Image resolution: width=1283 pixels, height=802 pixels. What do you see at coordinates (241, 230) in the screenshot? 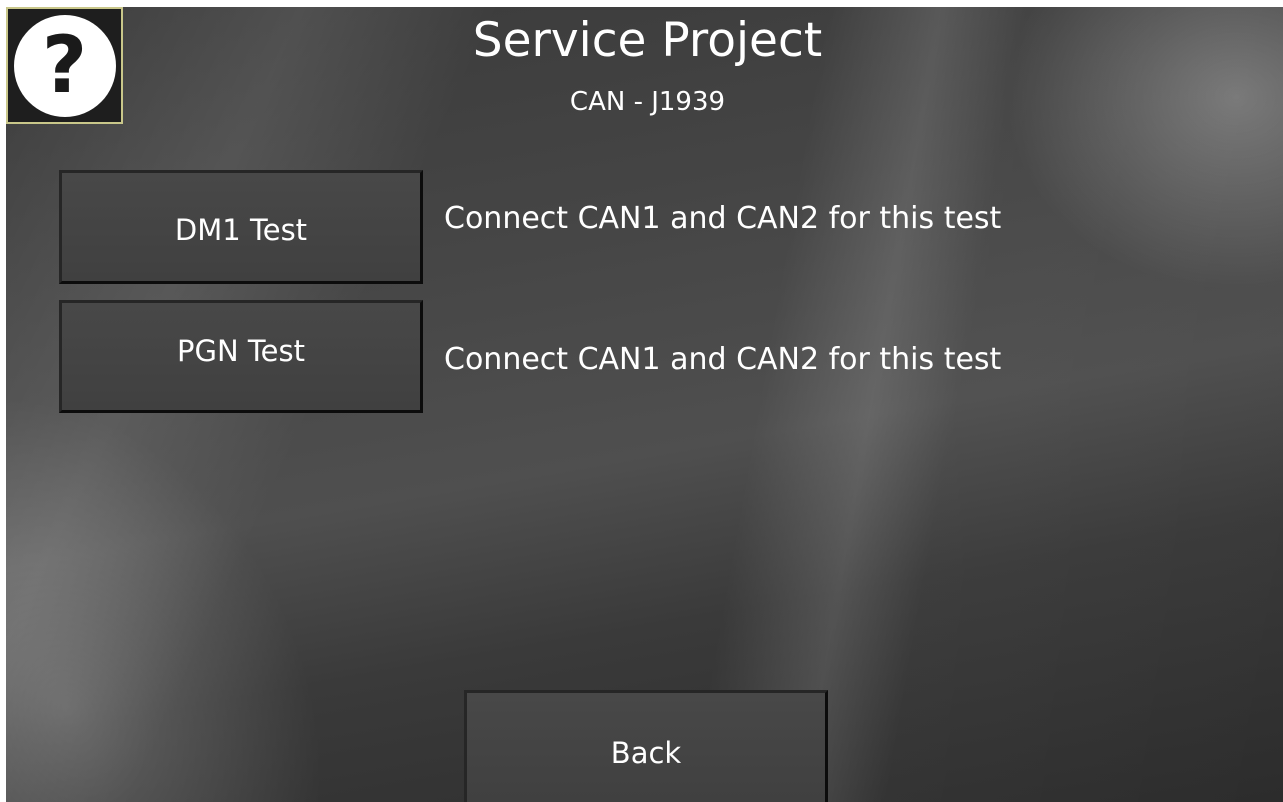
I see `dm1-test-button-label: DM1 Test` at bounding box center [241, 230].